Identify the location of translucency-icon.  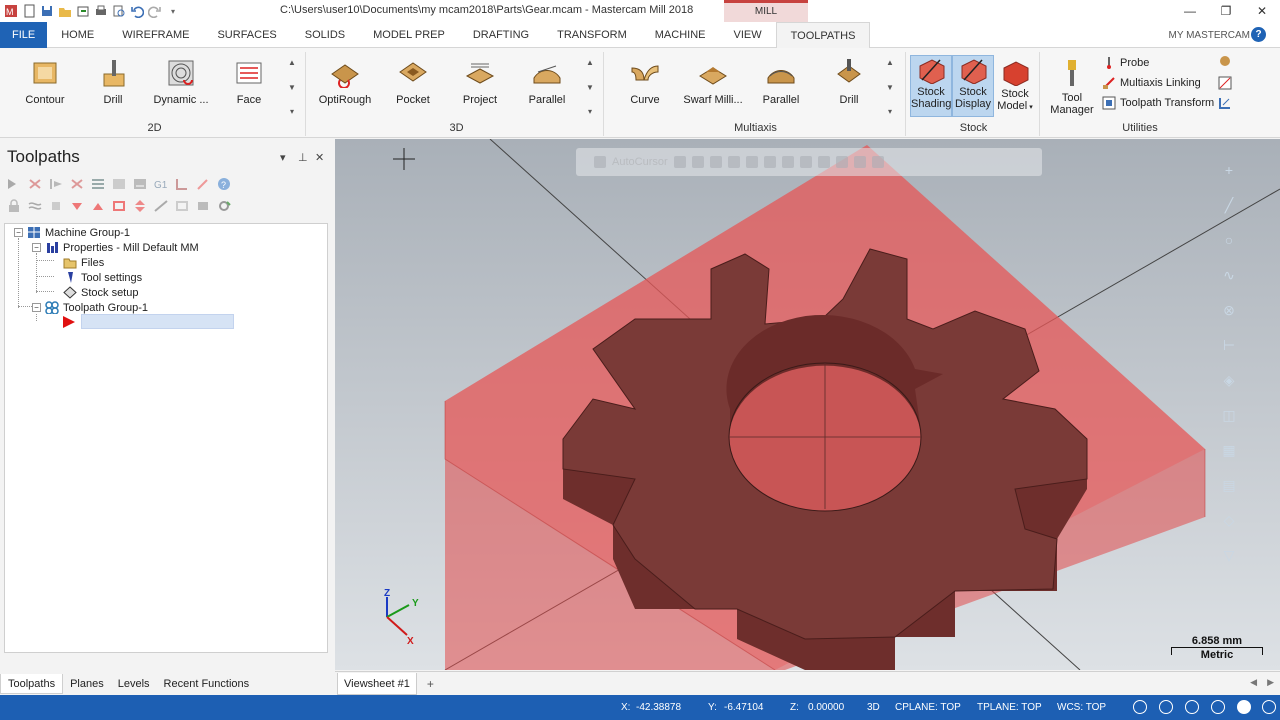
(1269, 707).